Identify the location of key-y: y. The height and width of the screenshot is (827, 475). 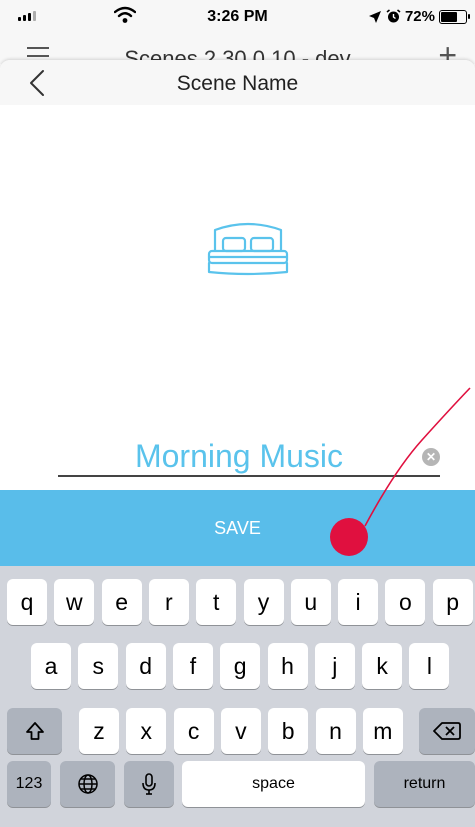
(263, 602).